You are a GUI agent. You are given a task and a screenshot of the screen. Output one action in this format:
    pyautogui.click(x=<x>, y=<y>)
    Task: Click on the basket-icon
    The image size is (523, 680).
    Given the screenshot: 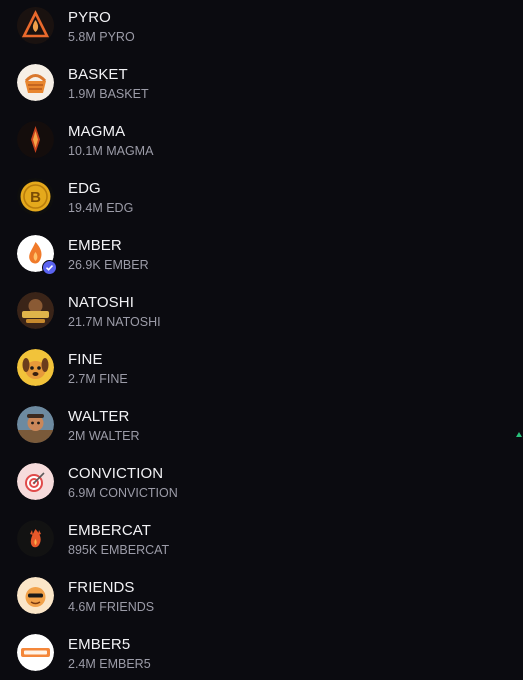 What is the action you would take?
    pyautogui.click(x=35, y=82)
    